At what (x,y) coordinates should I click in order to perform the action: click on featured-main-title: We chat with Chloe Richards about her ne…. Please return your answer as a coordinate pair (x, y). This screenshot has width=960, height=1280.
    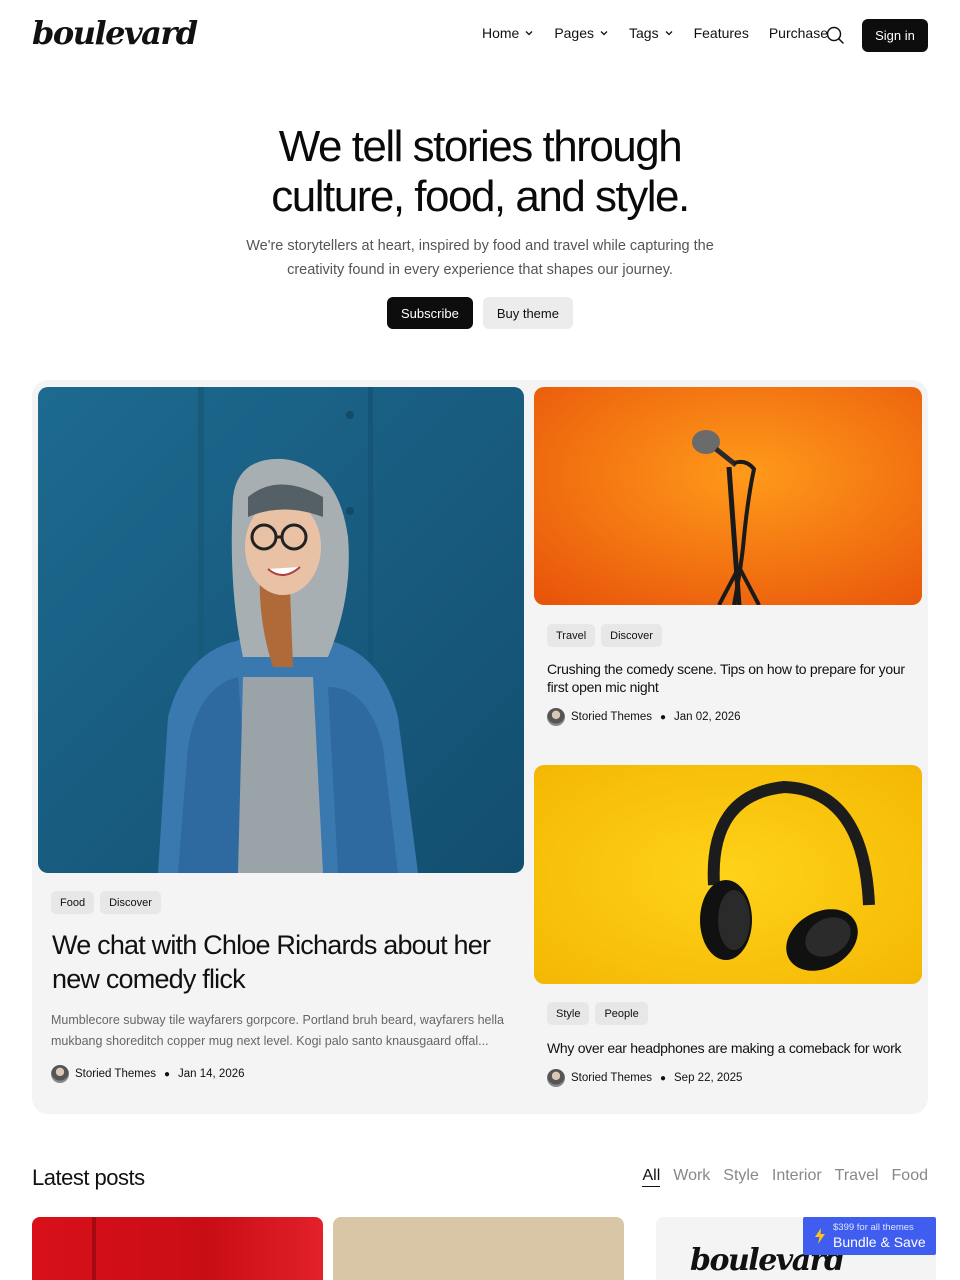
    Looking at the image, I should click on (277, 962).